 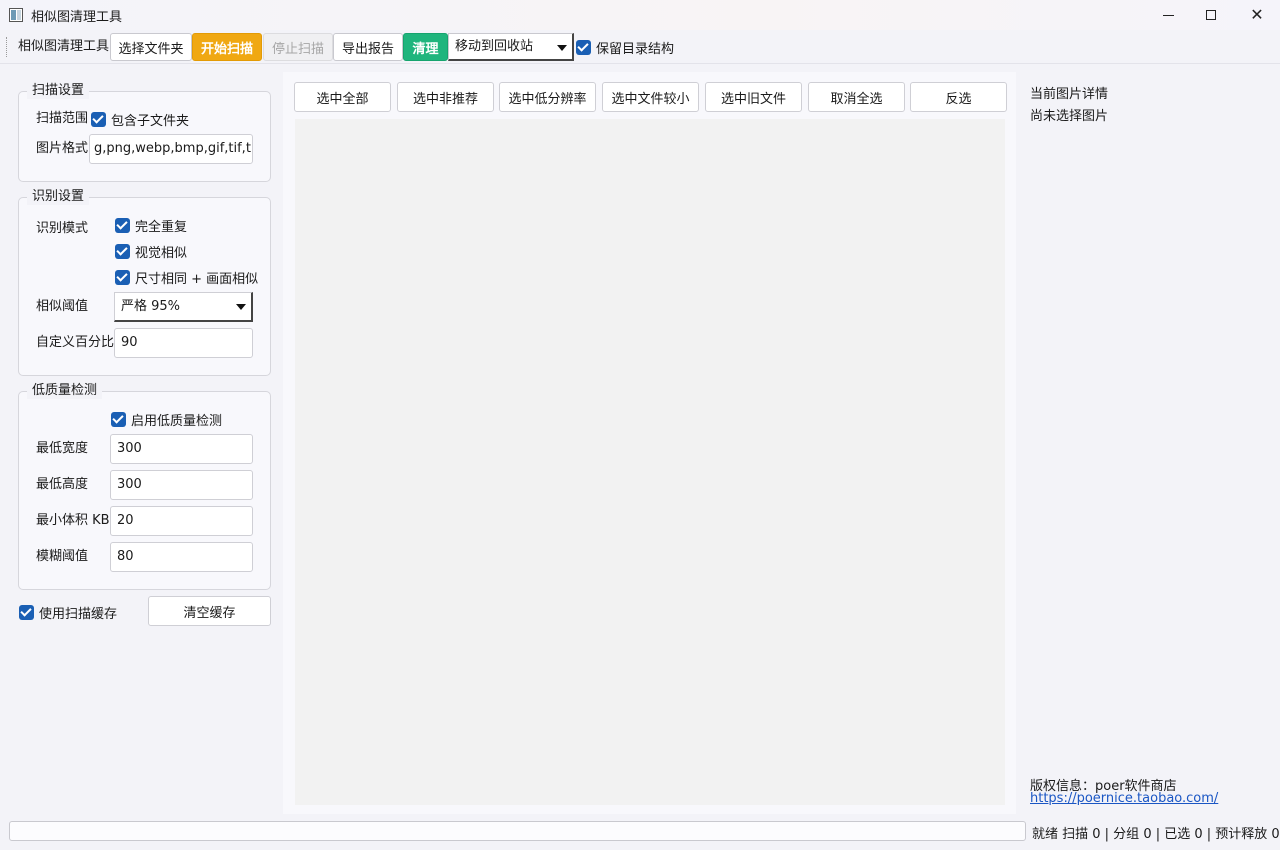 I want to click on maximize-icon, so click(x=1211, y=15).